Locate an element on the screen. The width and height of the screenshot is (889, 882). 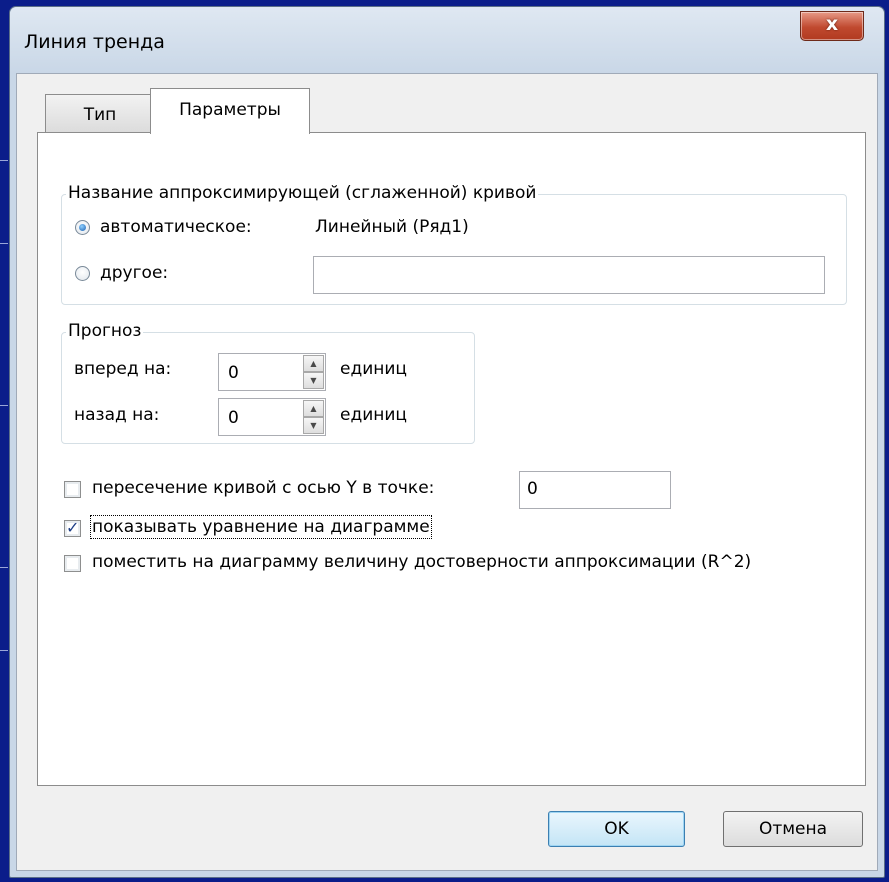
forward-stepper: 0 ▲ ▼ is located at coordinates (272, 372).